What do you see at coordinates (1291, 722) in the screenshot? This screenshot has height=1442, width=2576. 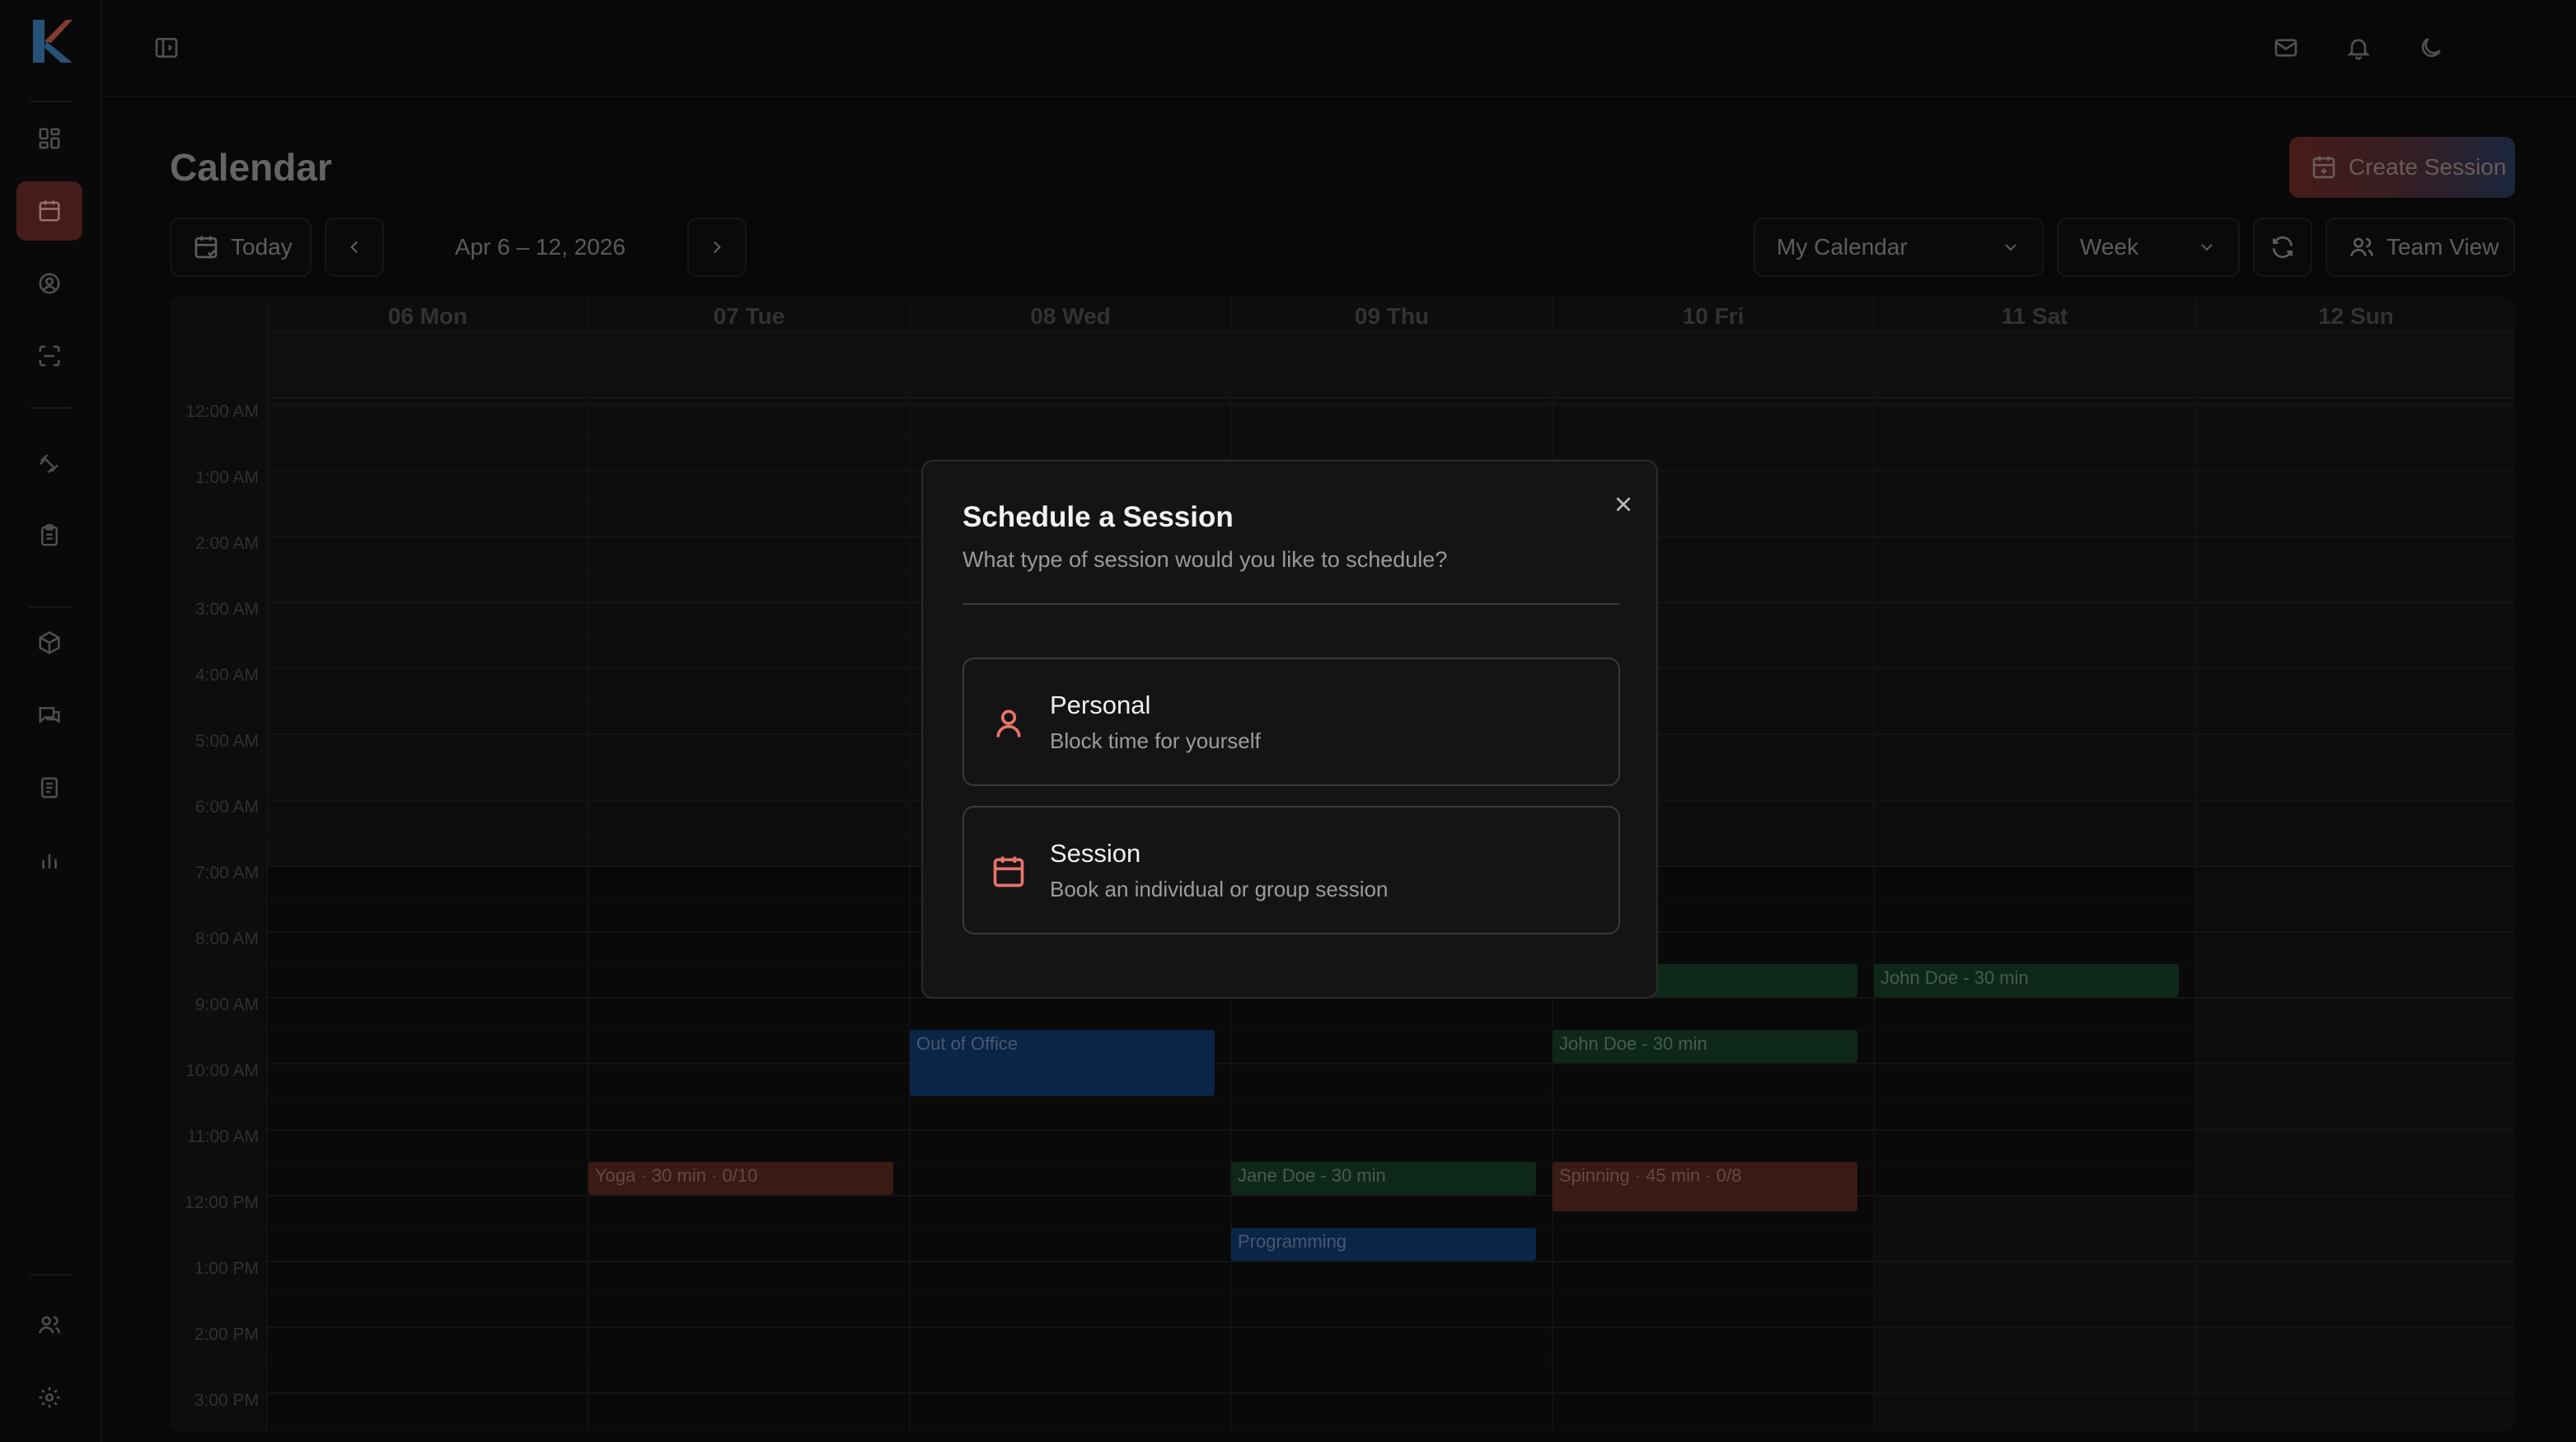 I see `personal-option: Personal Block time for yourself` at bounding box center [1291, 722].